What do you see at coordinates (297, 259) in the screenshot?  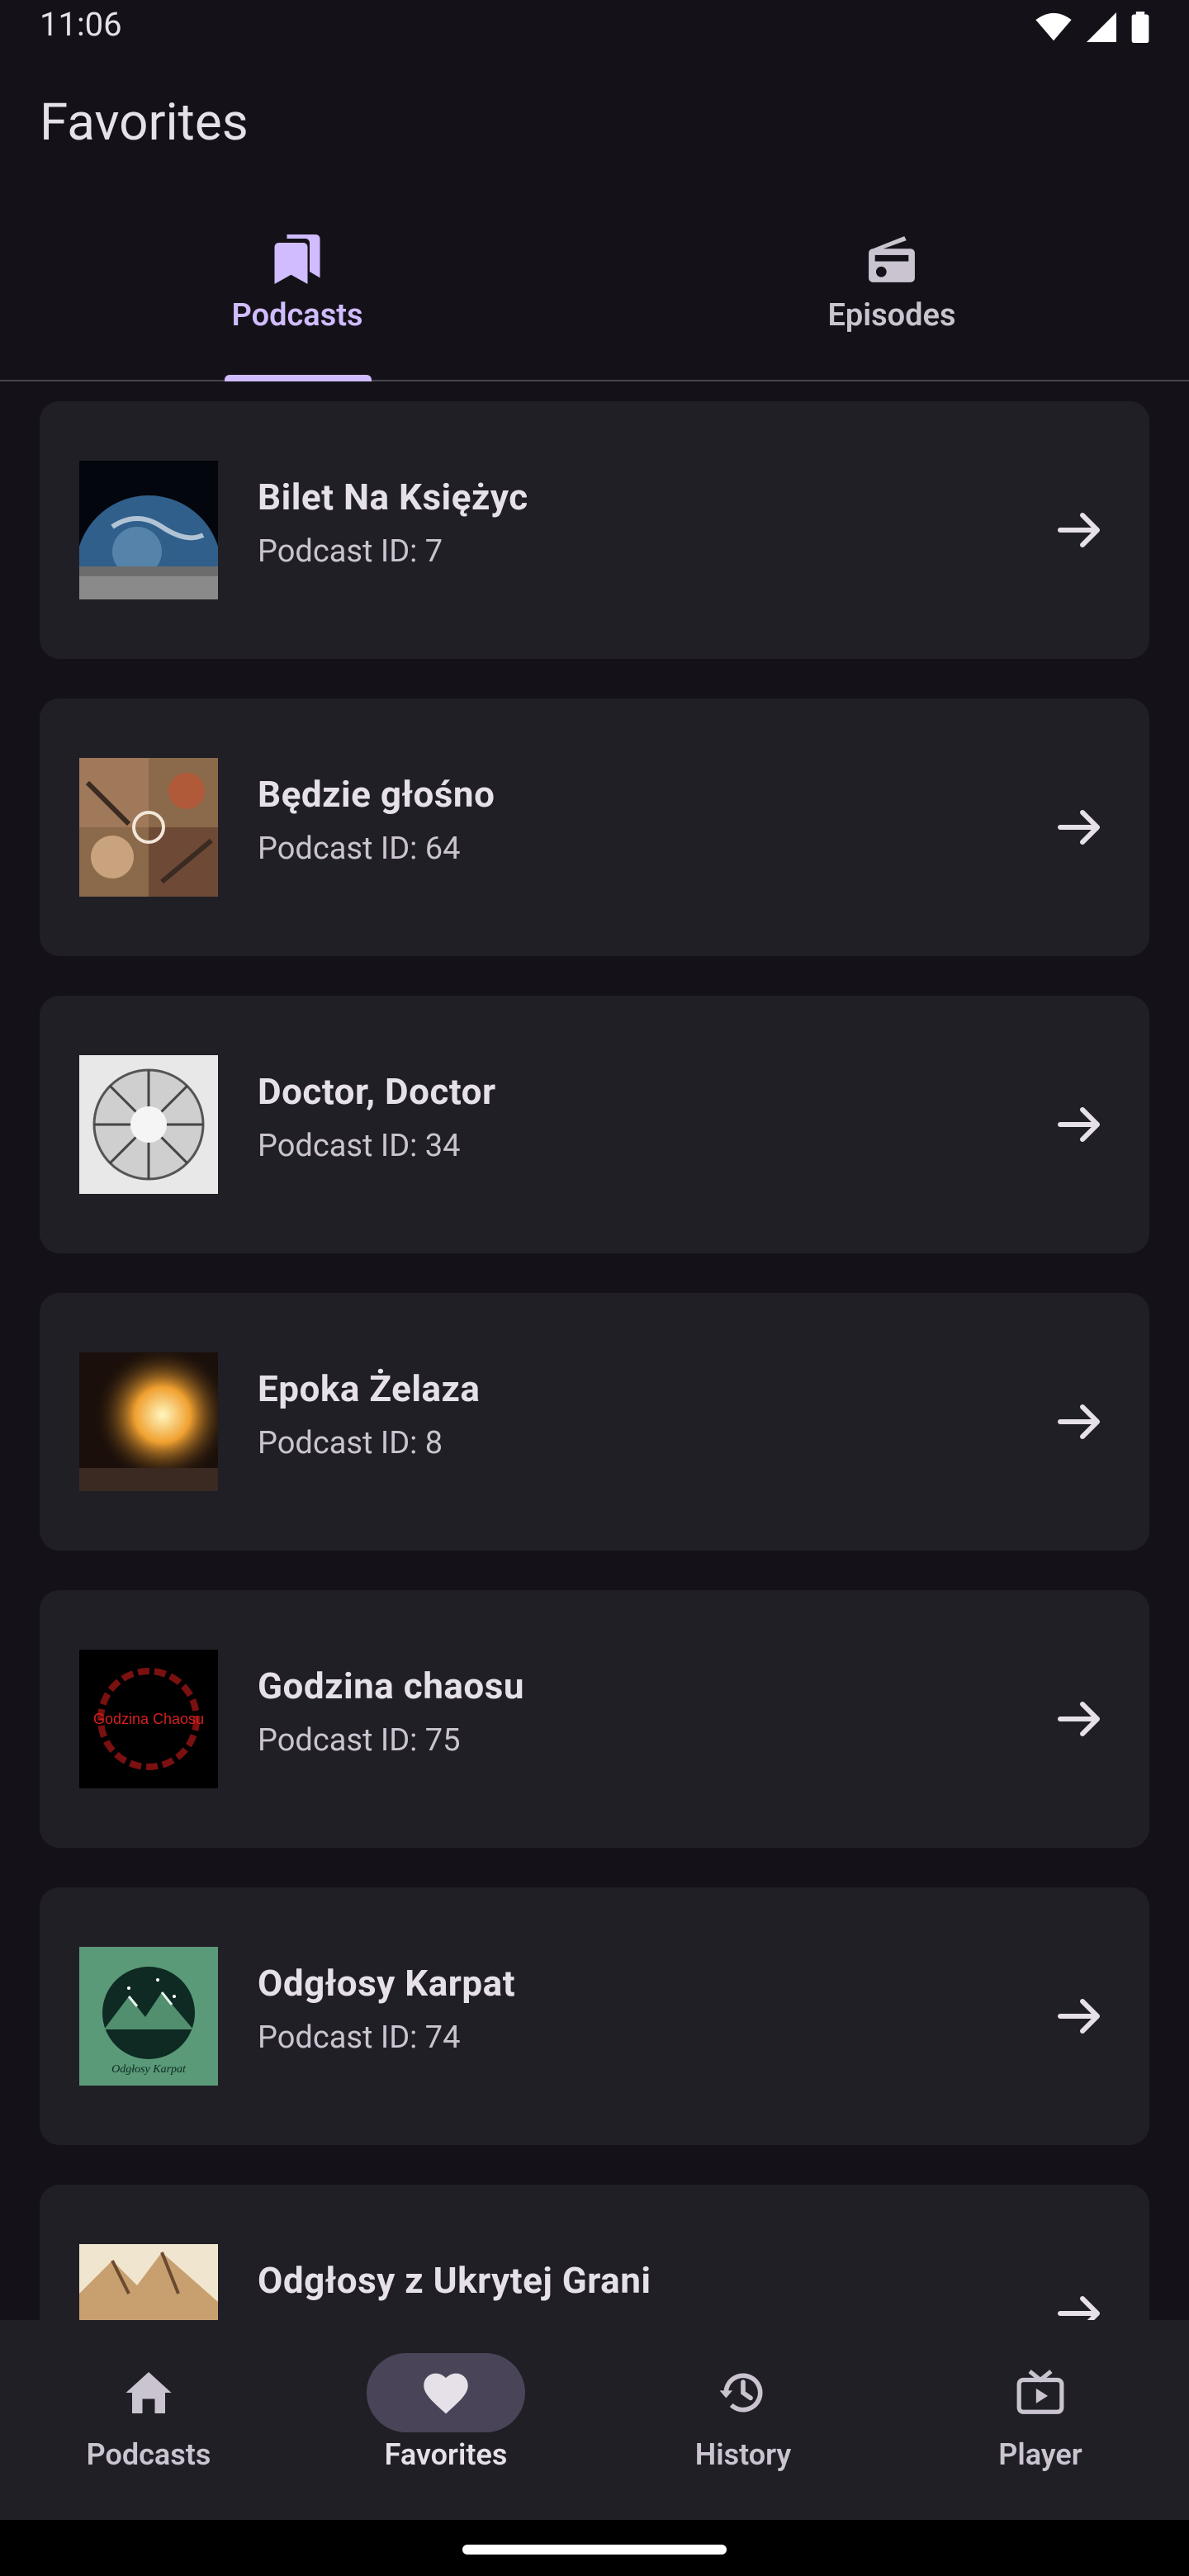 I see `bookmarks-icon` at bounding box center [297, 259].